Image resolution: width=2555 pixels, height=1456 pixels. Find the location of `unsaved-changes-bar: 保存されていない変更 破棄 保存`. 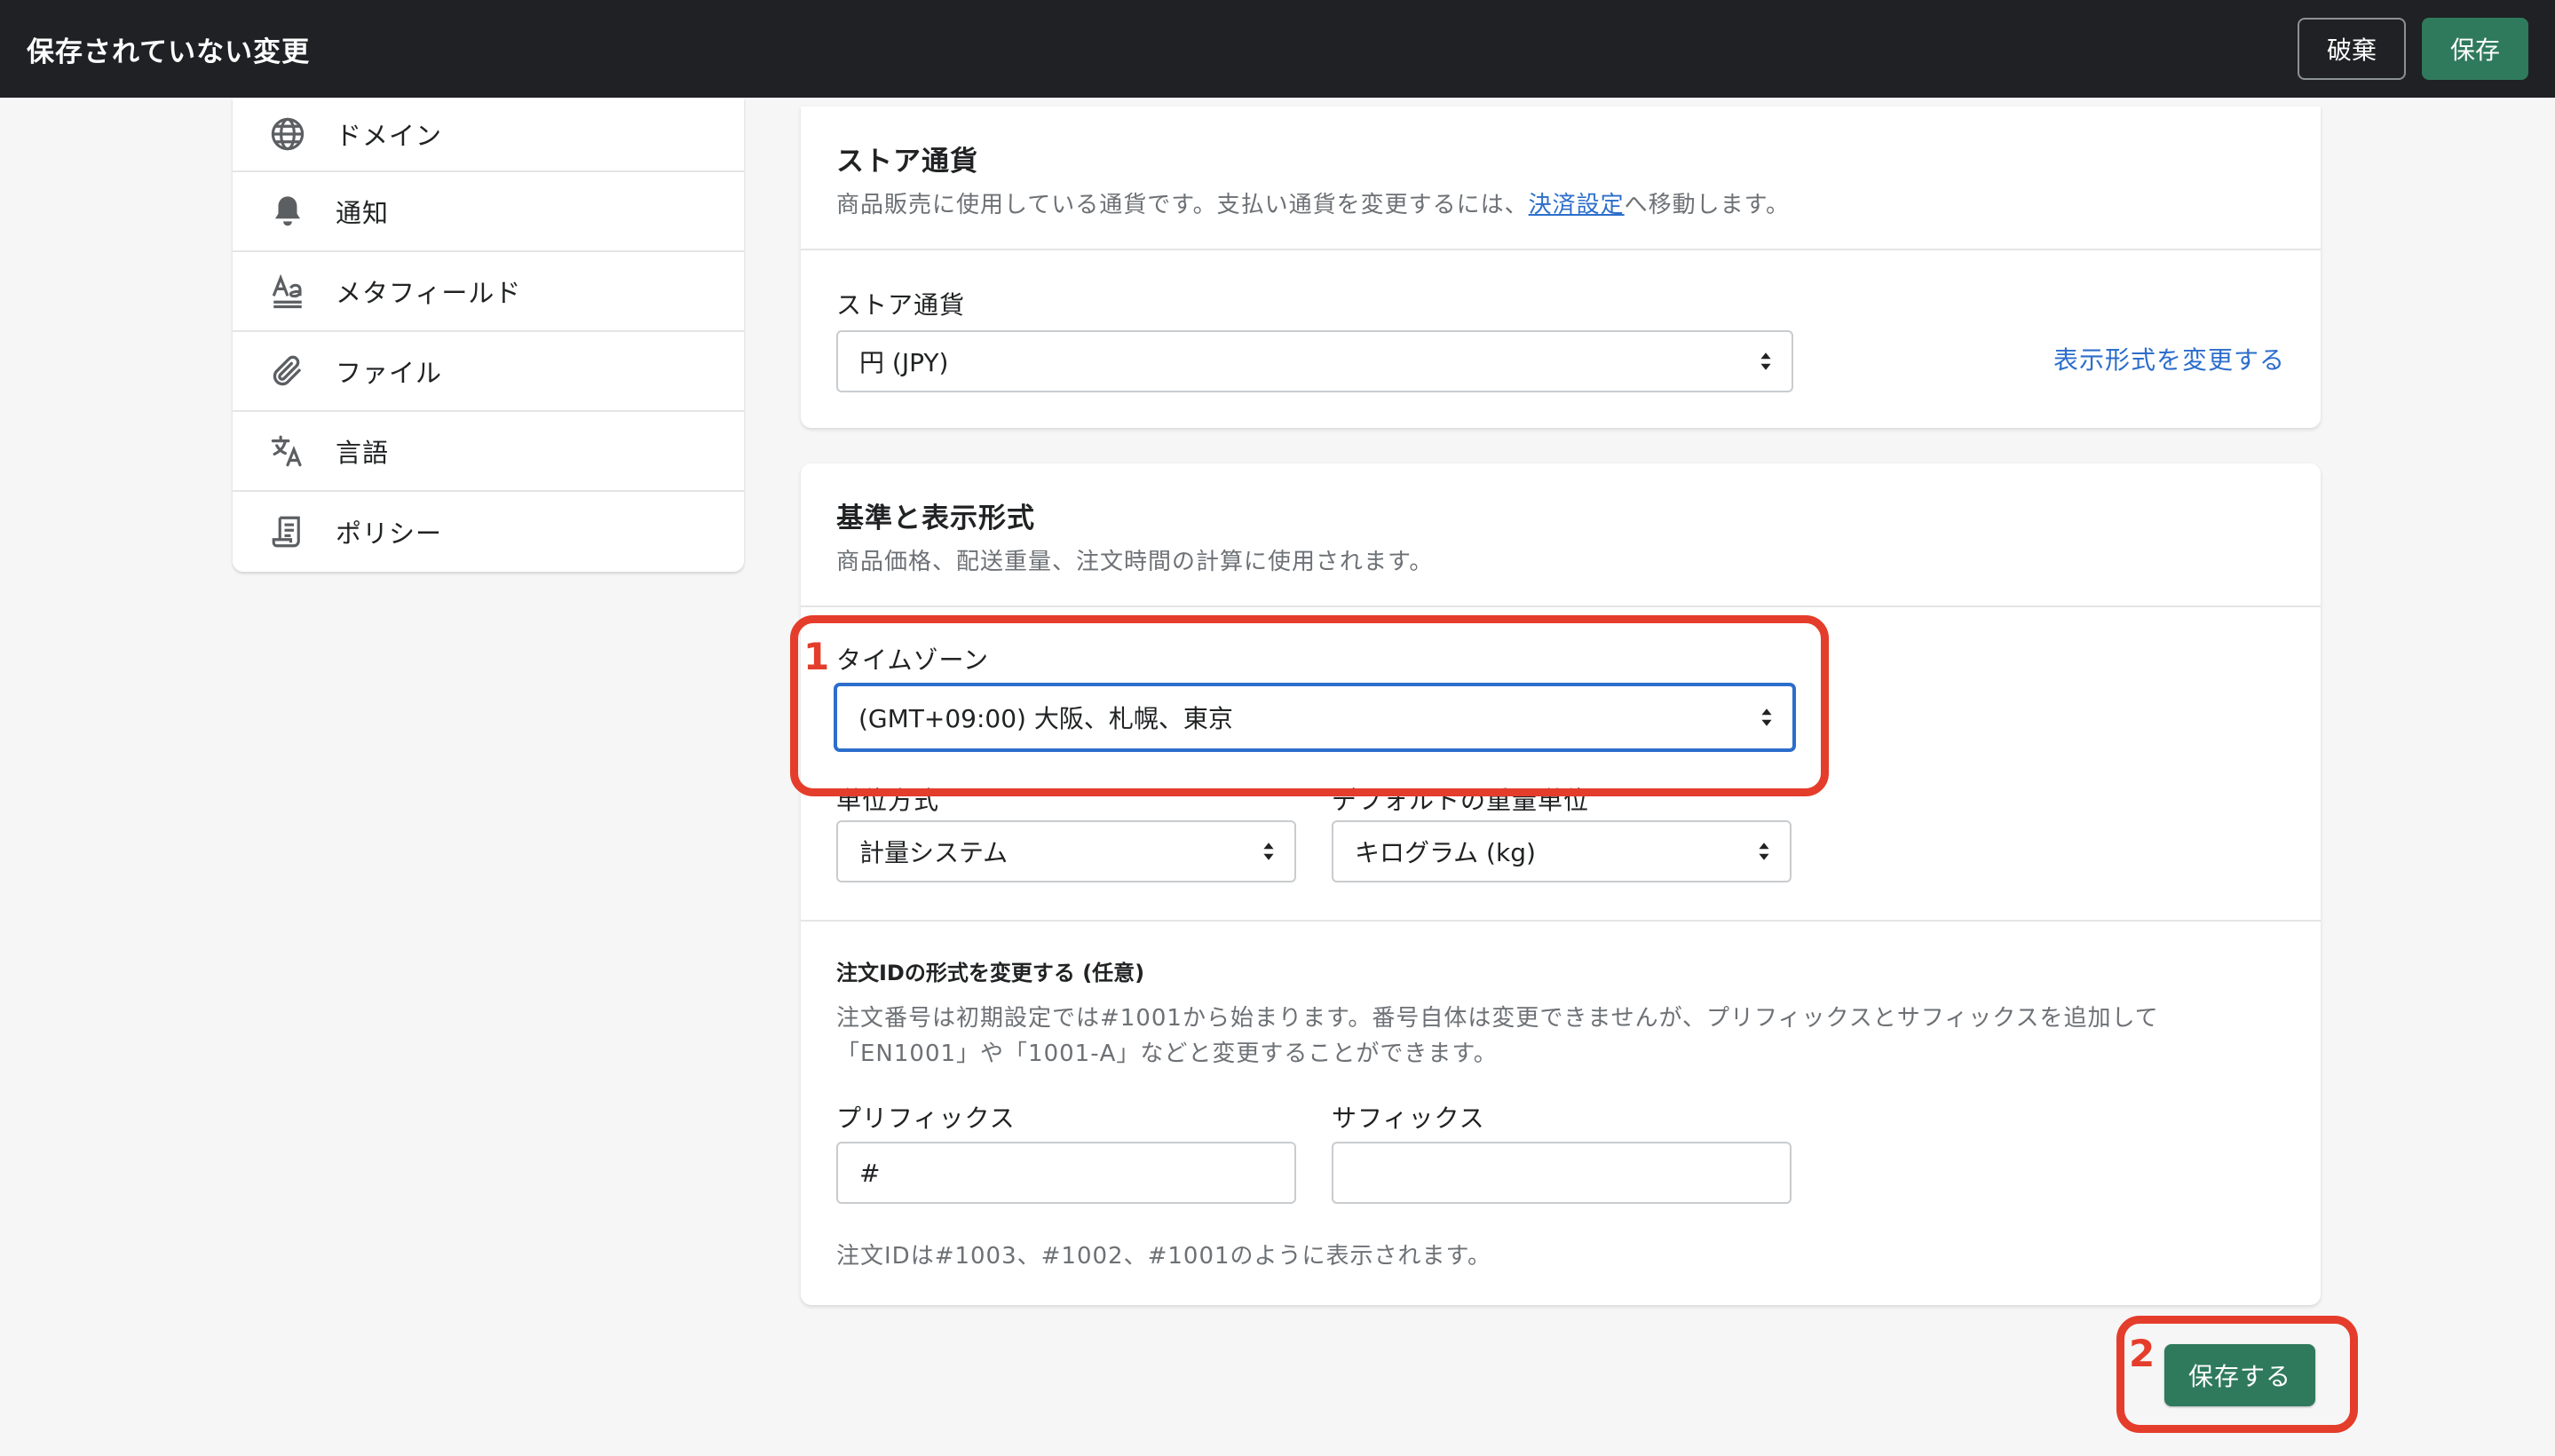

unsaved-changes-bar: 保存されていない変更 破棄 保存 is located at coordinates (1277, 49).